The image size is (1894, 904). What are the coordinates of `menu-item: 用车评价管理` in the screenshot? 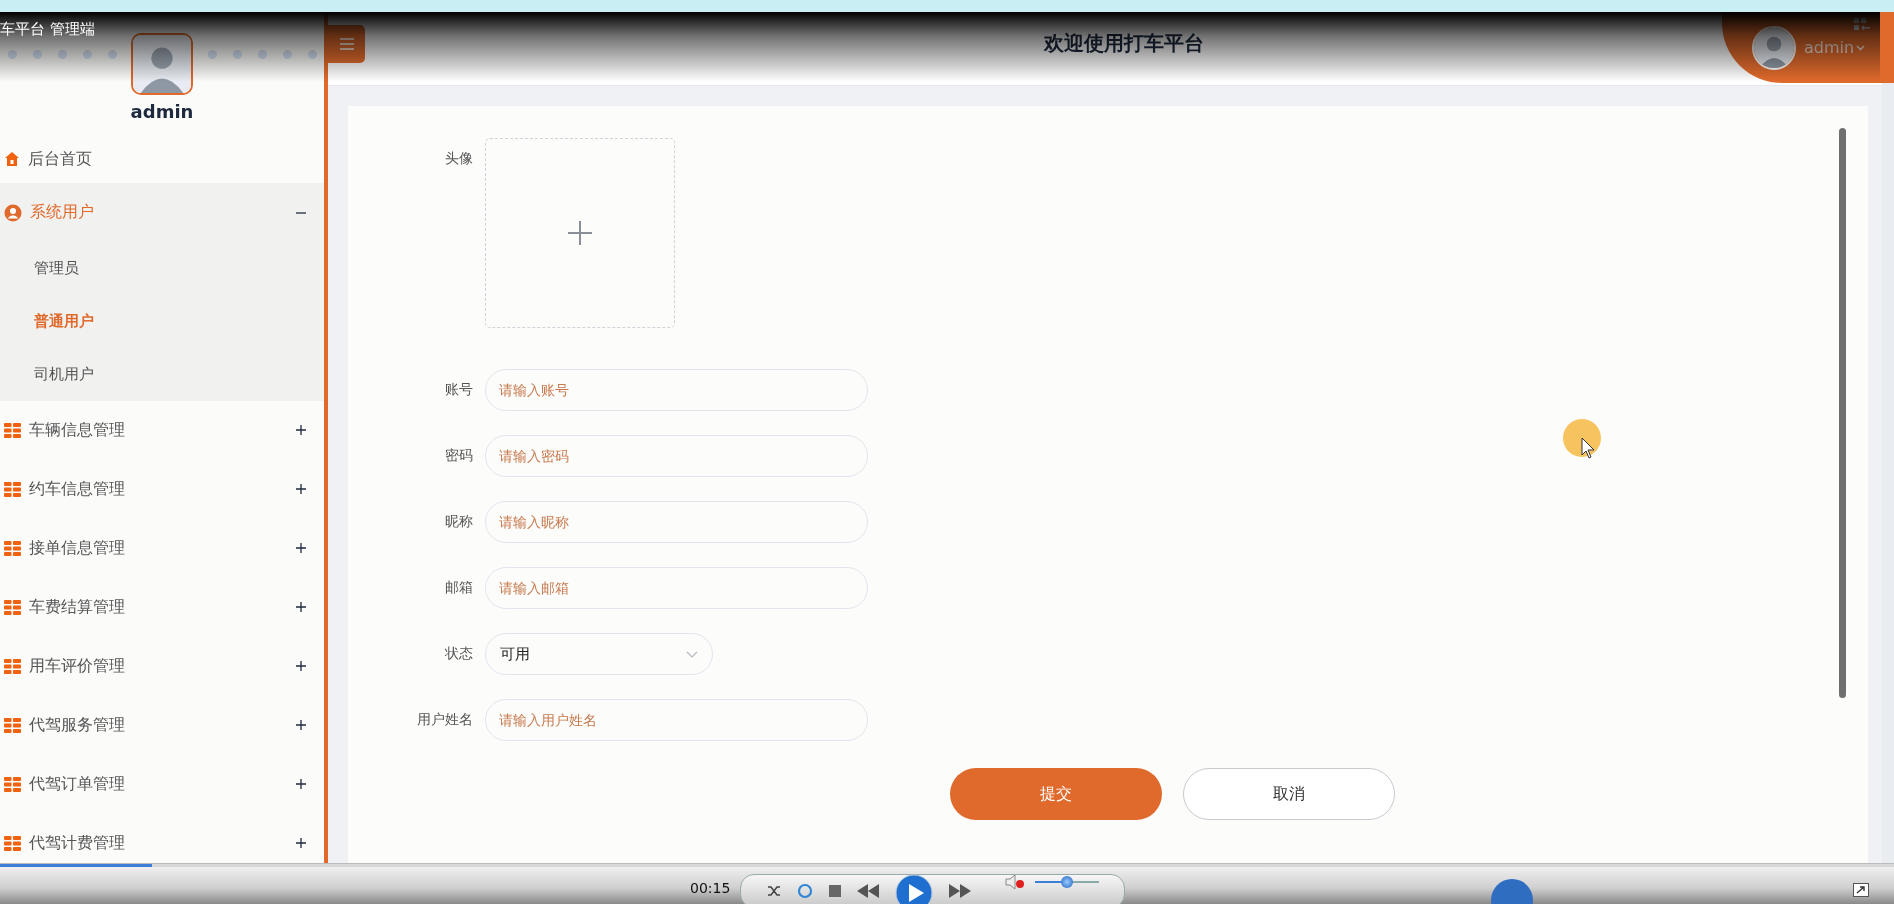 It's located at (162, 666).